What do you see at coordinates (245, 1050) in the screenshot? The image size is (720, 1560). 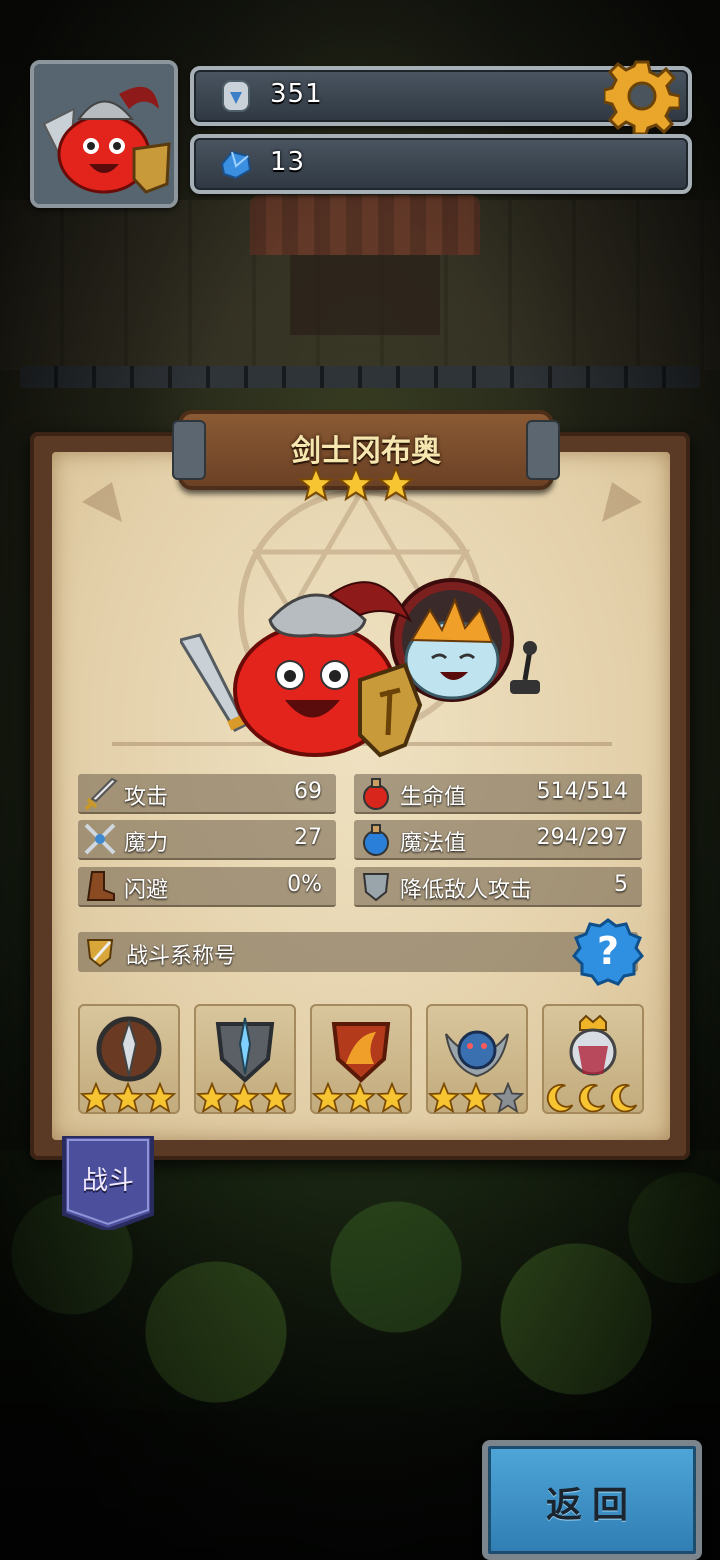 I see `iron-shield-sword-icon` at bounding box center [245, 1050].